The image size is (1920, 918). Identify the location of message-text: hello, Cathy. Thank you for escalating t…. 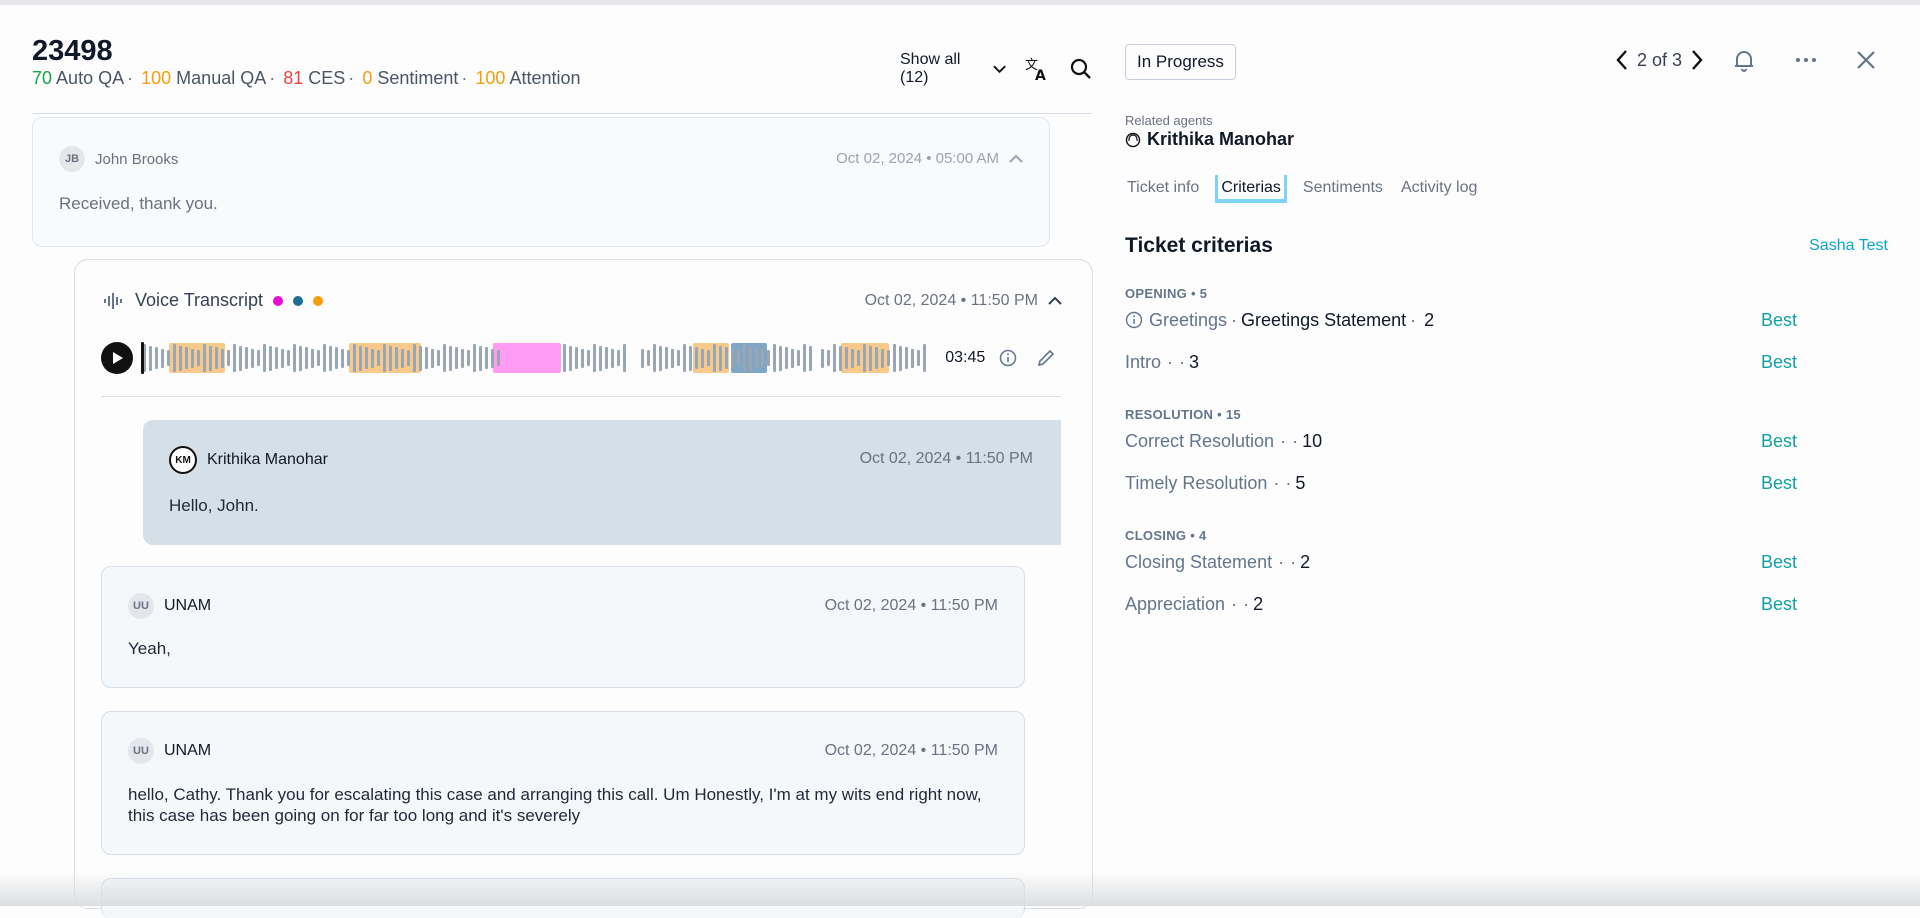
(555, 805).